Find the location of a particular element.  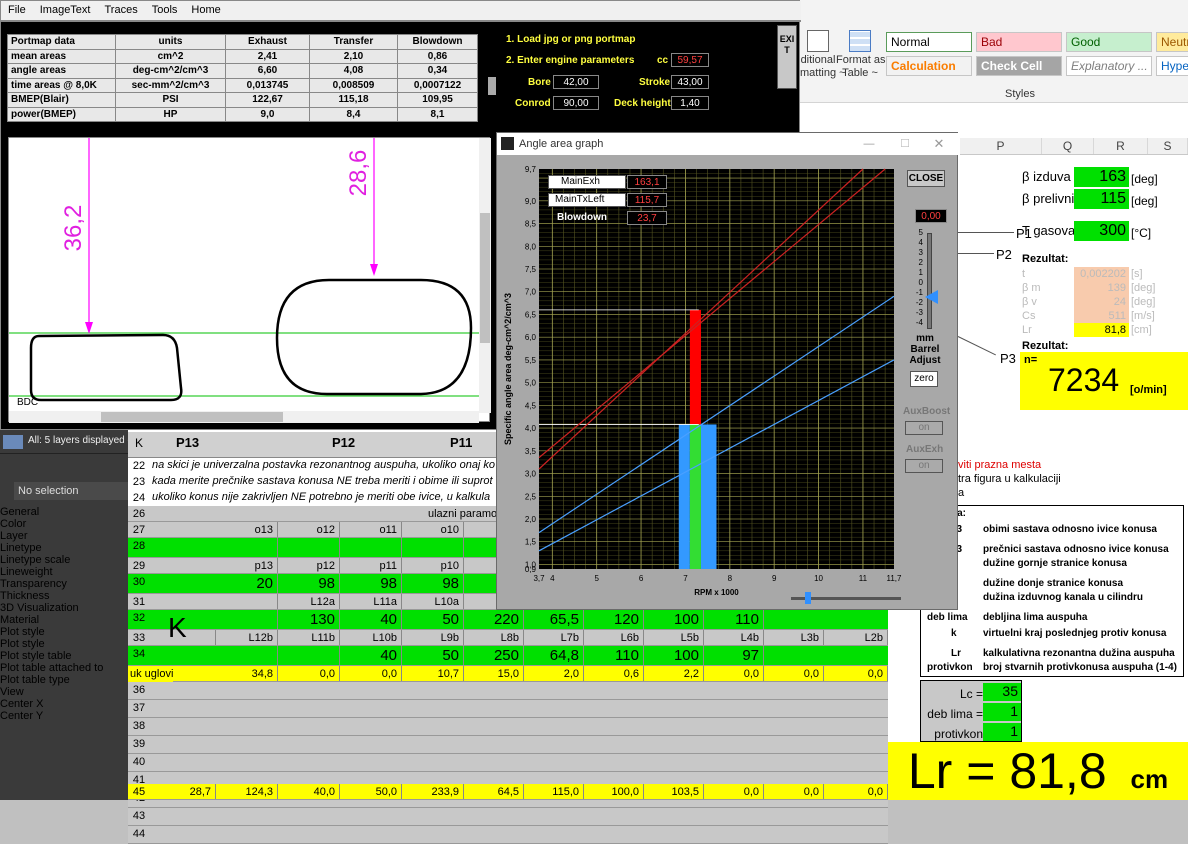

prop-color: Color is located at coordinates (64, 524).